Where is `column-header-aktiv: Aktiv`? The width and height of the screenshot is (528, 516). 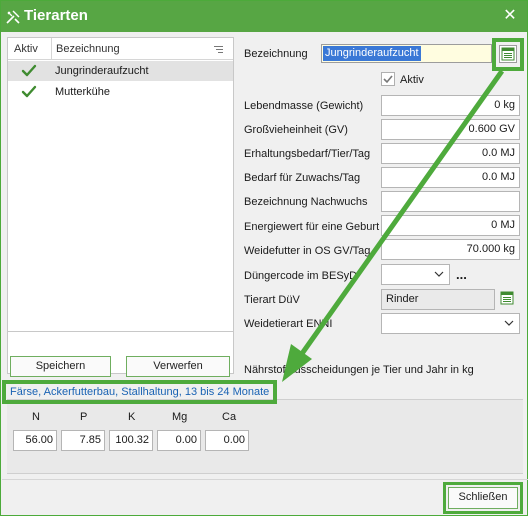
column-header-aktiv: Aktiv is located at coordinates (26, 49).